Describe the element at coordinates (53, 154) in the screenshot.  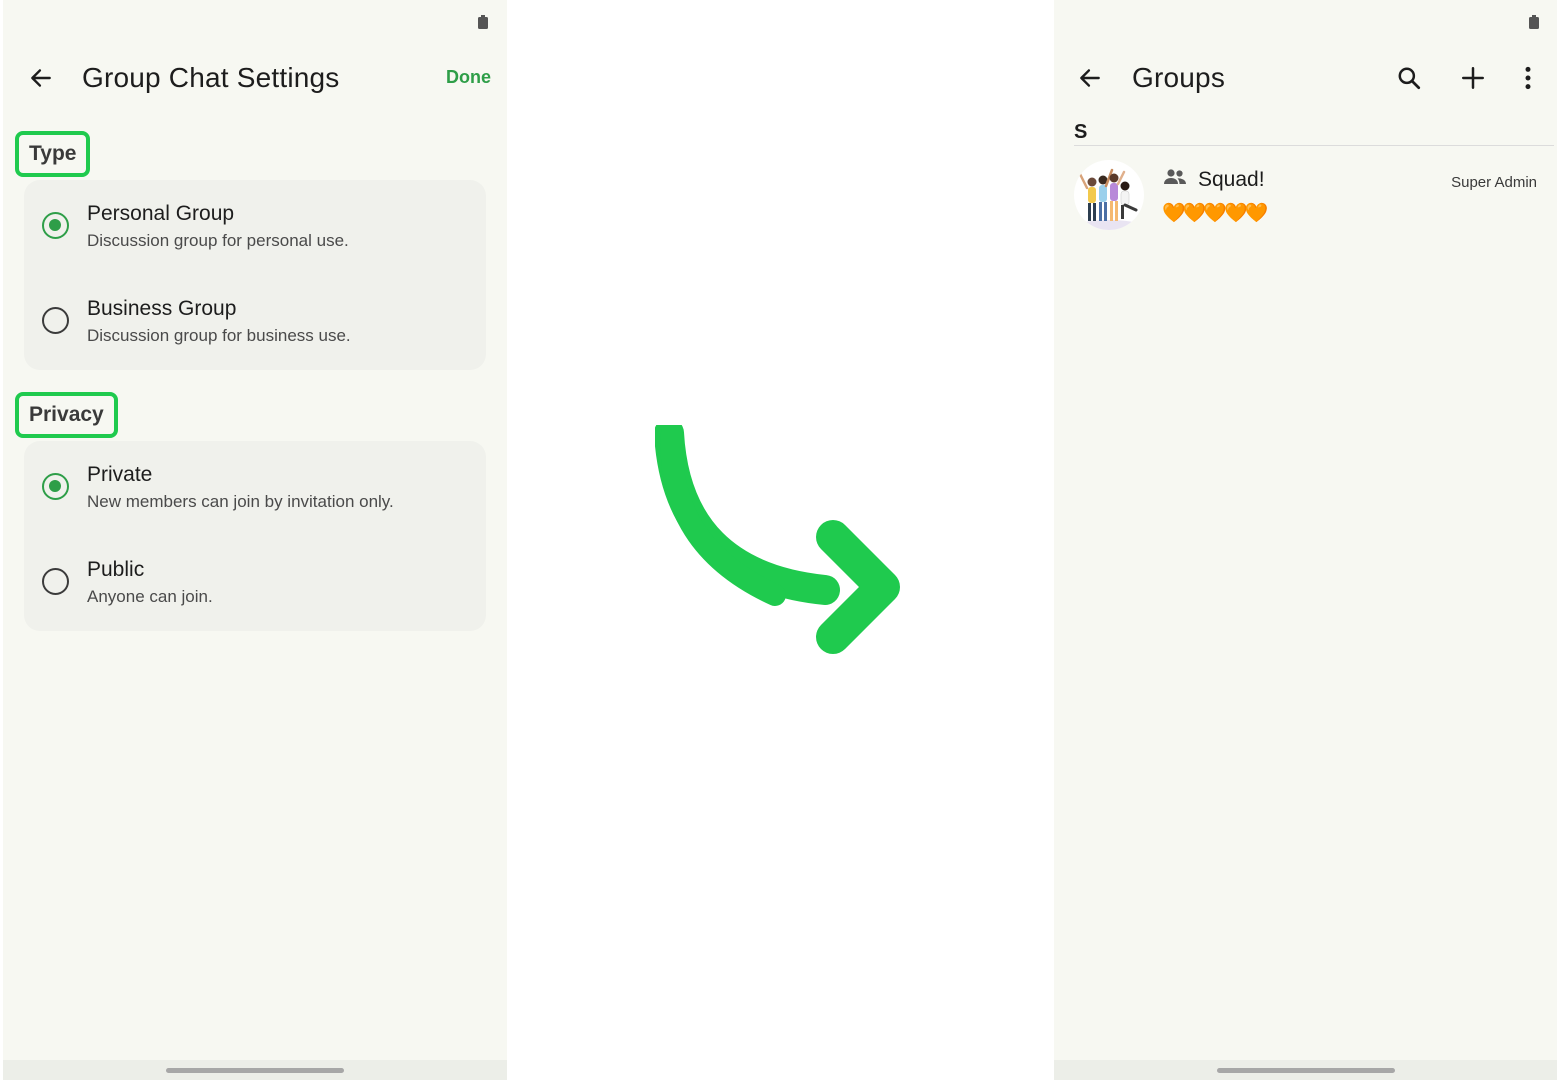
I see `type-section-label: Type` at that location.